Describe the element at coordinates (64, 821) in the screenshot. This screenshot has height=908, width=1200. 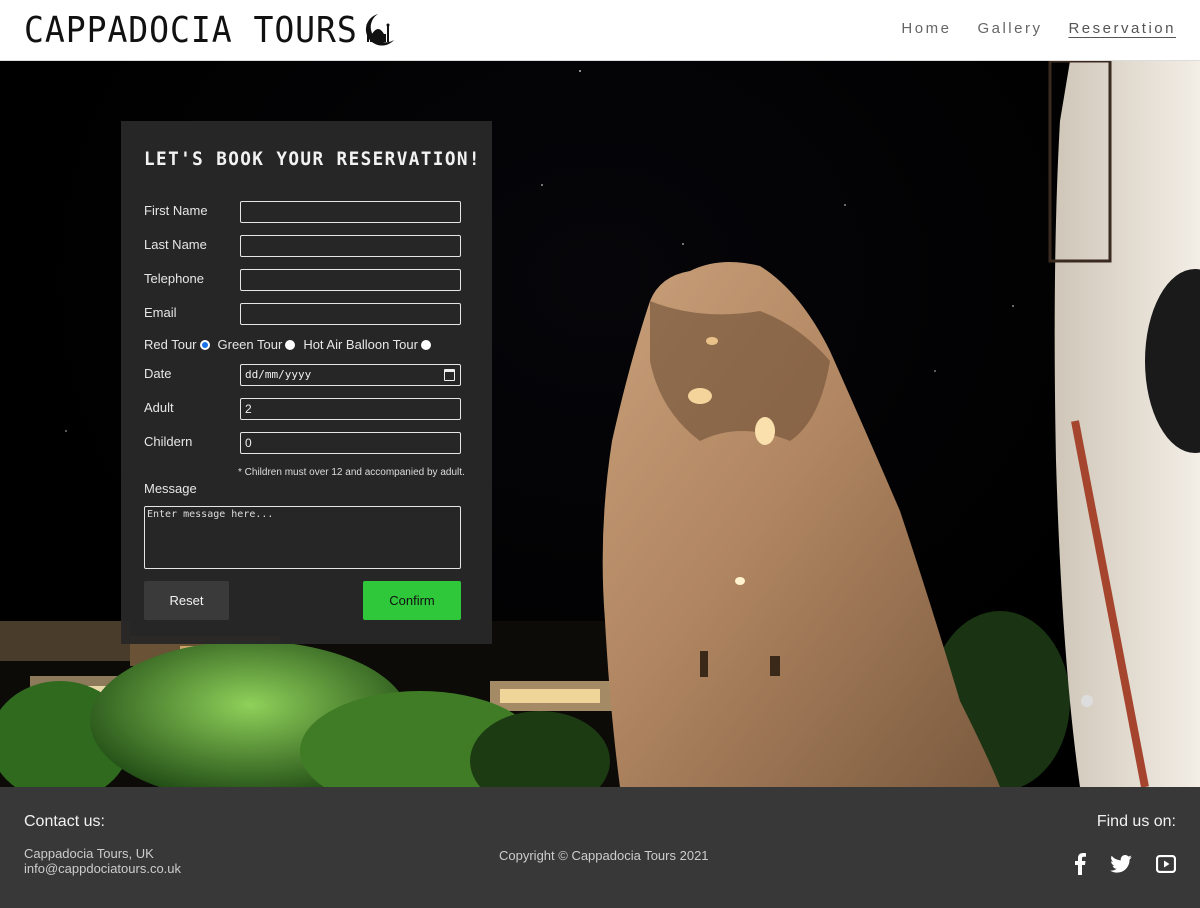
I see `contact-heading: Contact us:` at that location.